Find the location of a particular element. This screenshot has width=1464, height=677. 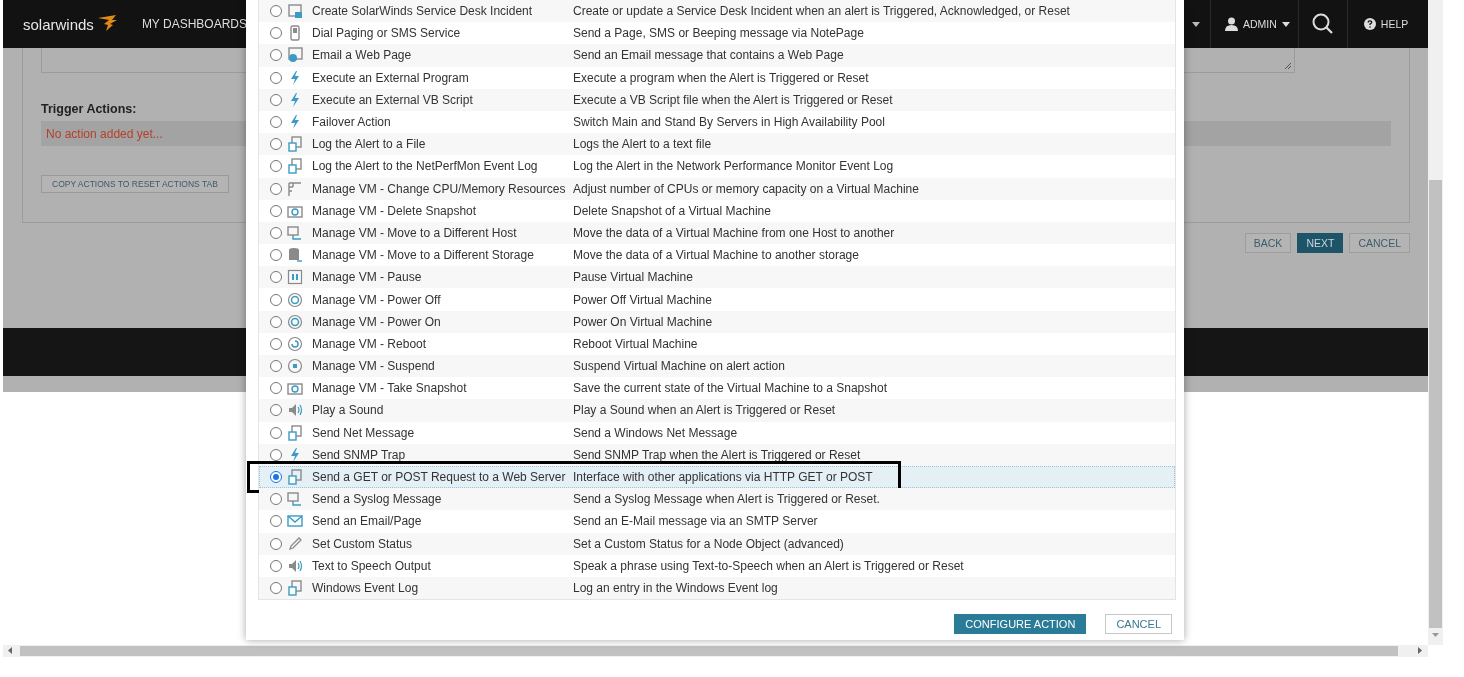

action-row: Failover Action Switch Main and Stand By Servers in High Availability Pool is located at coordinates (717, 122).